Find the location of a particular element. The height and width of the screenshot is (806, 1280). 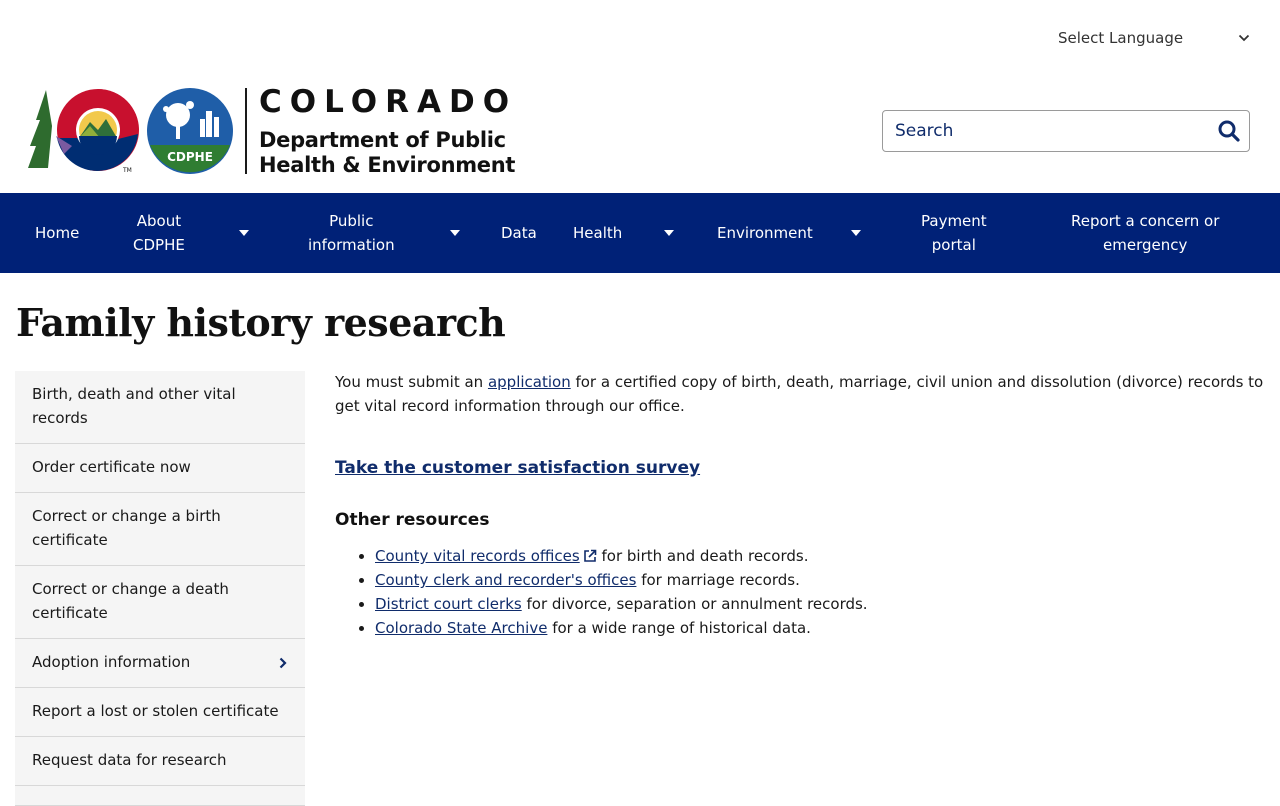

external-link-icon is located at coordinates (590, 555).